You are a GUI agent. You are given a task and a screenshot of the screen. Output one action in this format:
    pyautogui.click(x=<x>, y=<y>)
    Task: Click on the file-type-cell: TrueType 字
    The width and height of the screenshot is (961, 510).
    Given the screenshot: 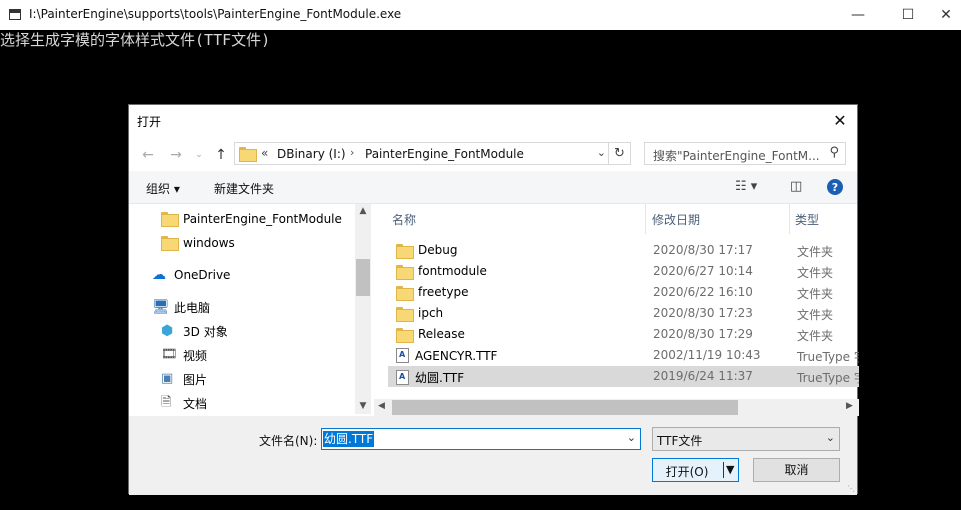 What is the action you would take?
    pyautogui.click(x=828, y=357)
    